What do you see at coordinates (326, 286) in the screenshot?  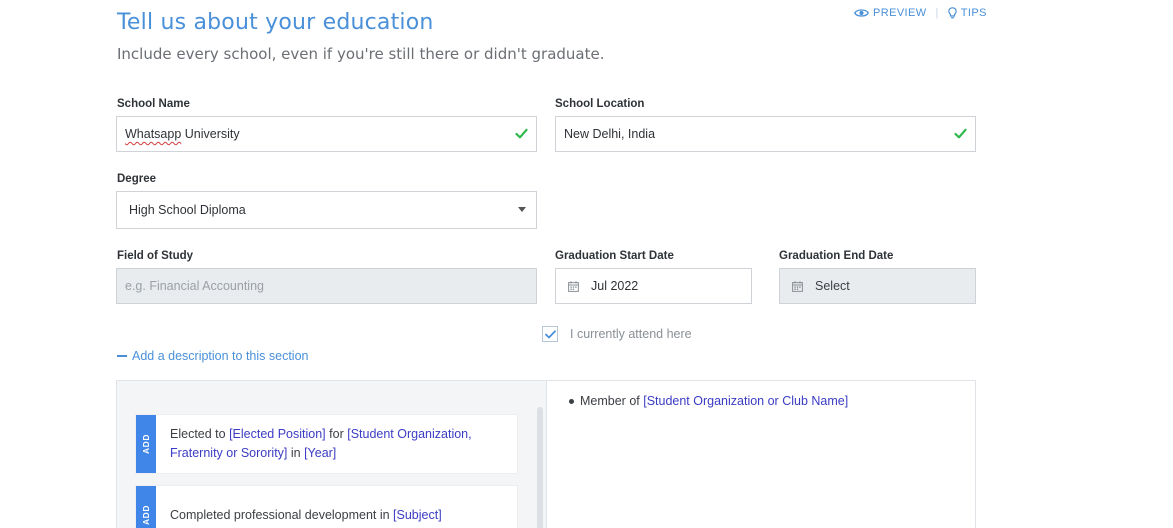 I see `field-of-study-input: e.g. Financial Accounting` at bounding box center [326, 286].